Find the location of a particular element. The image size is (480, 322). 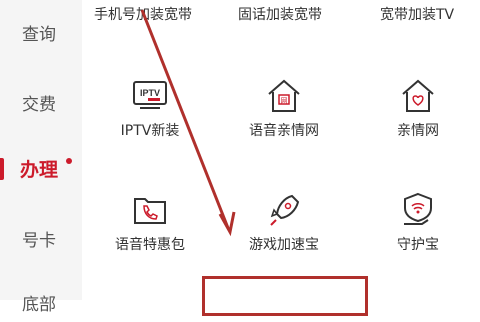

sidebar-item-sim: 号卡 is located at coordinates (41, 238).